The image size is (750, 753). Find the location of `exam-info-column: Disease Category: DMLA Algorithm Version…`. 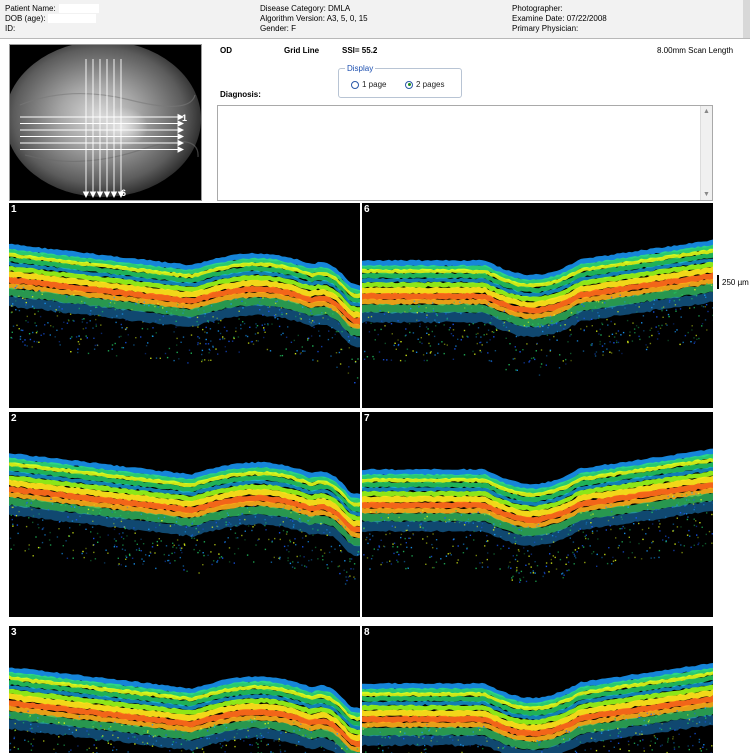

exam-info-column: Disease Category: DMLA Algorithm Version… is located at coordinates (314, 19).